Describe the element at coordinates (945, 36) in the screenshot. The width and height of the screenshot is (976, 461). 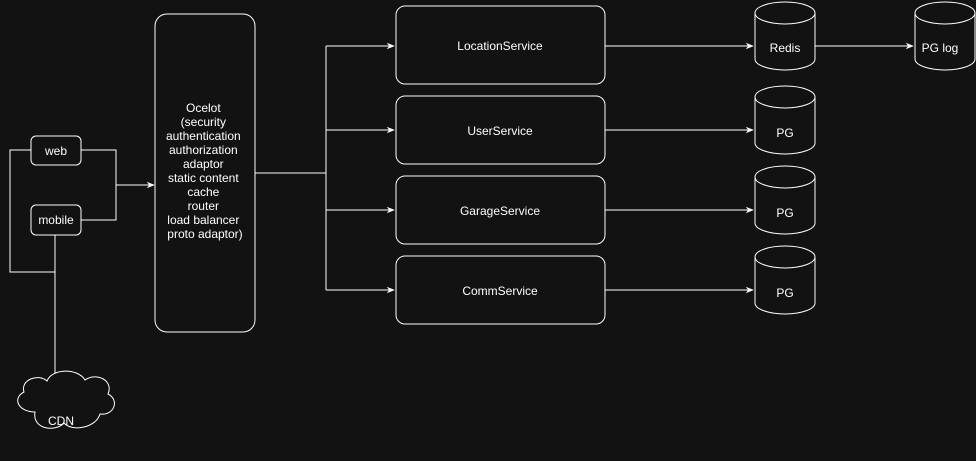
I see `pg-log-node: PG log` at that location.